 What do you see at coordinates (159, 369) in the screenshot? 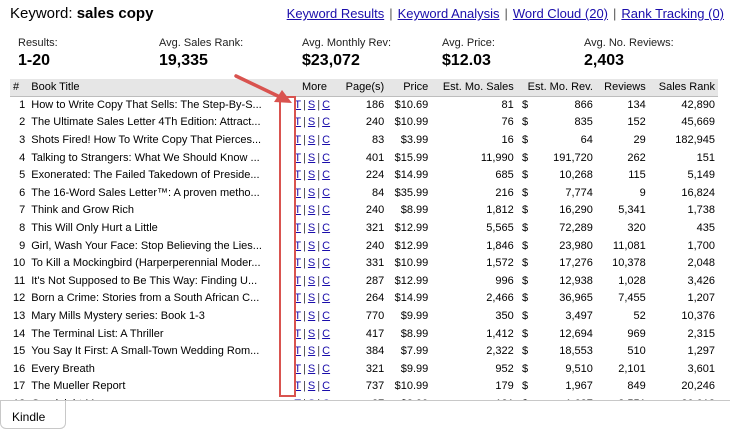
I see `book-title: Every Breath` at bounding box center [159, 369].